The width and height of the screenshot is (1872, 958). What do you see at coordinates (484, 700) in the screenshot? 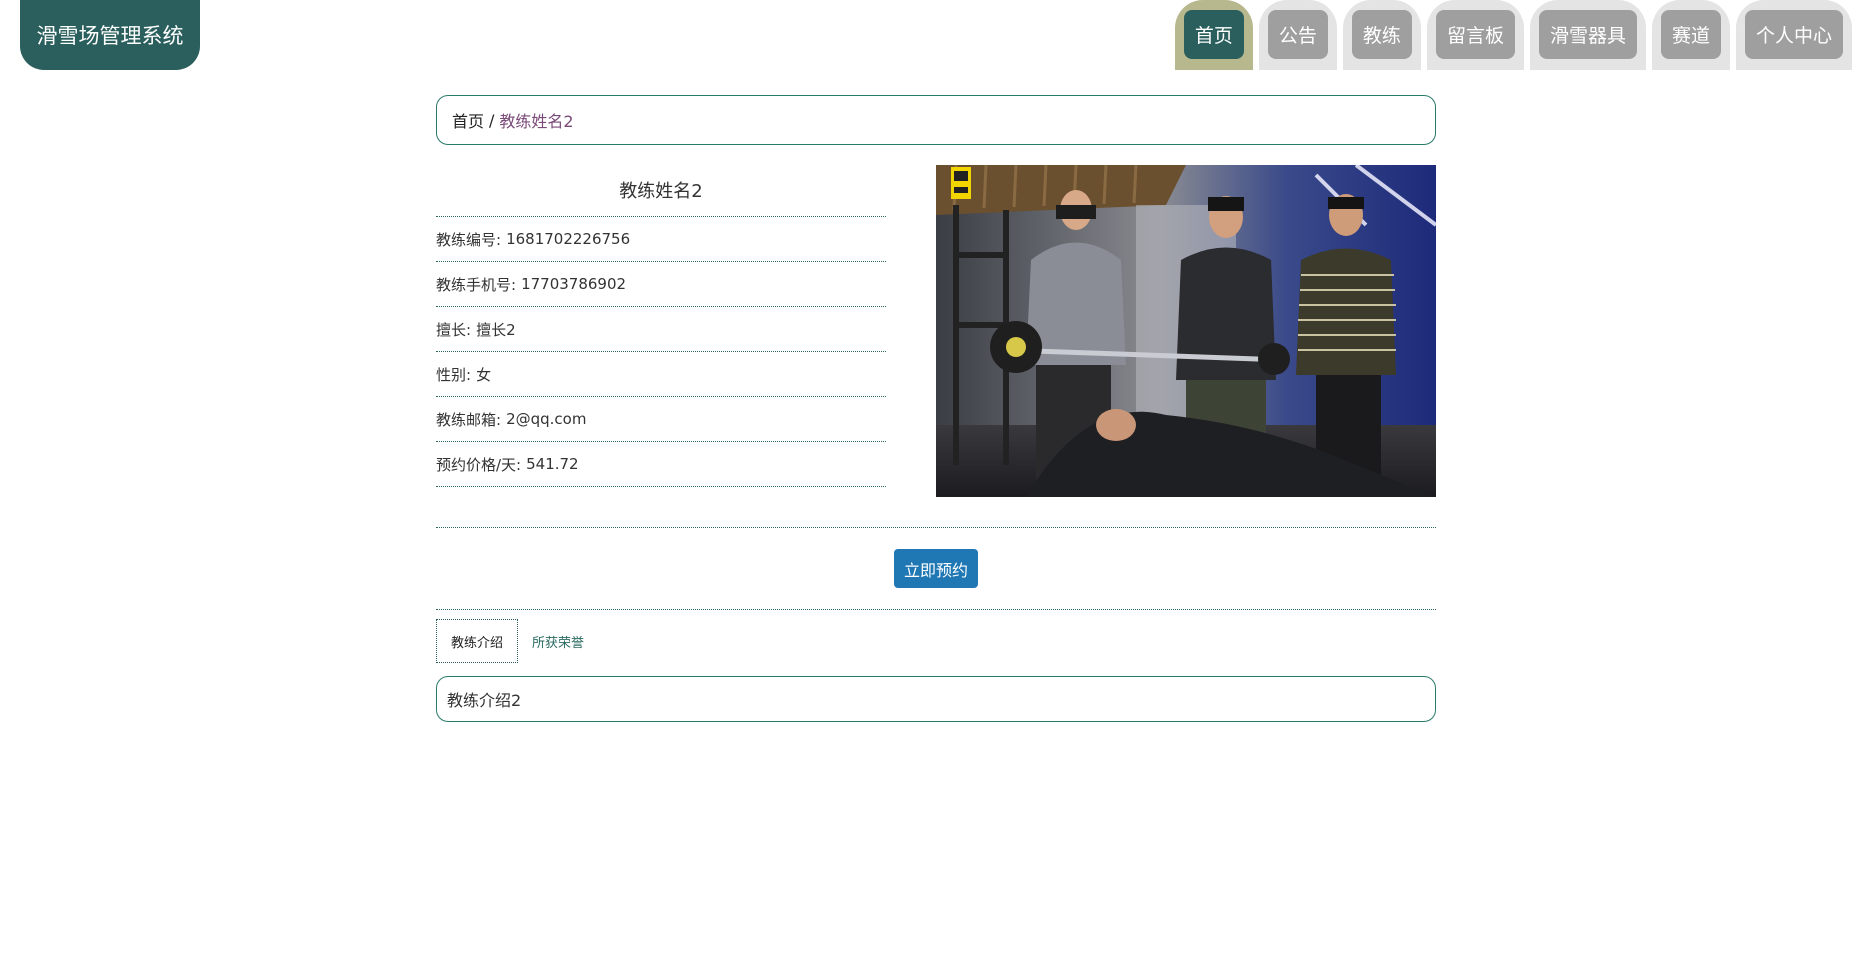
I see `coach-intro-text: 教练介绍2` at bounding box center [484, 700].